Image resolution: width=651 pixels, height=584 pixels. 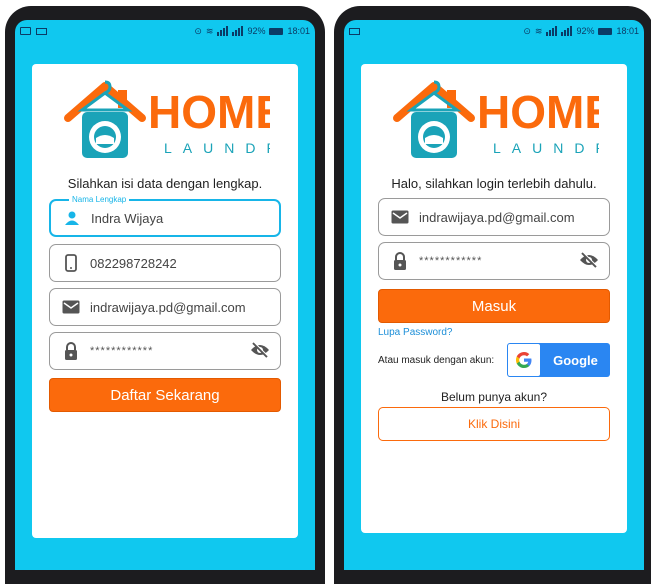 What do you see at coordinates (494, 306) in the screenshot?
I see `login-submit-button: Masuk` at bounding box center [494, 306].